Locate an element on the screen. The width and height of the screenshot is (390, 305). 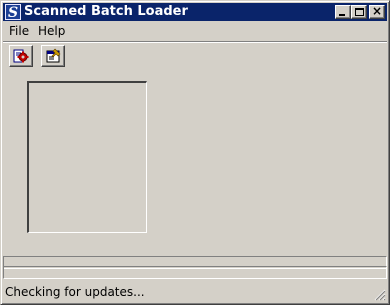
secondary-progress-bar is located at coordinates (195, 272).